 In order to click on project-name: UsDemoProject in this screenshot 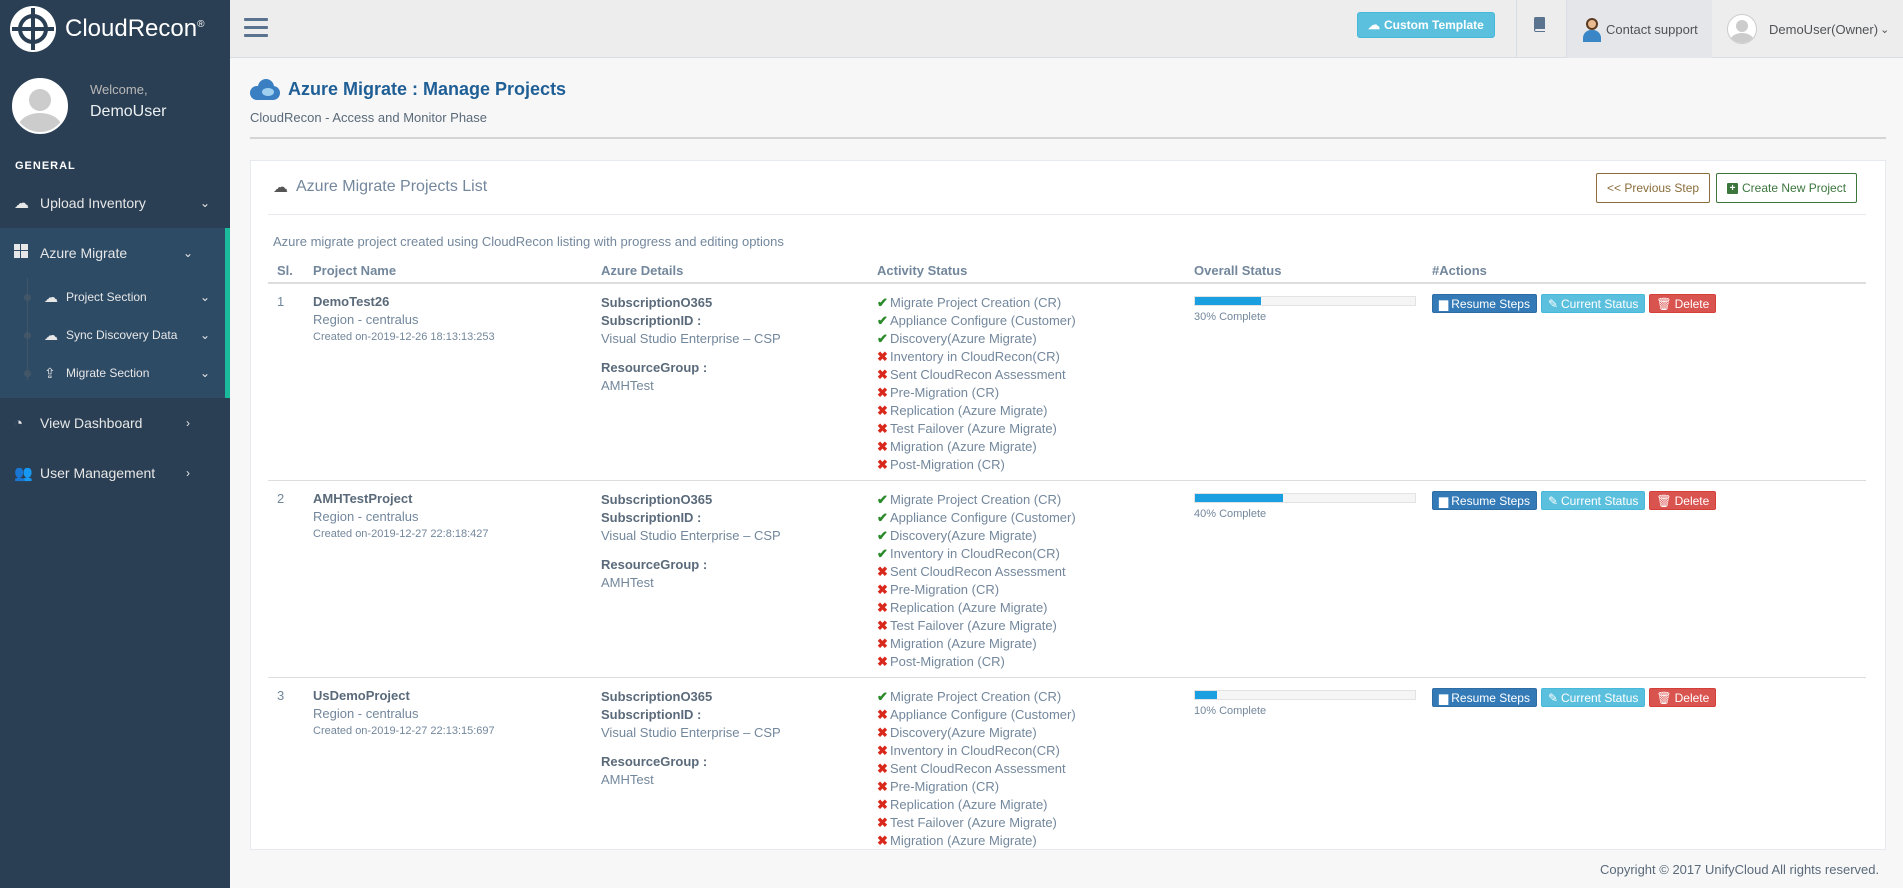, I will do `click(361, 695)`.